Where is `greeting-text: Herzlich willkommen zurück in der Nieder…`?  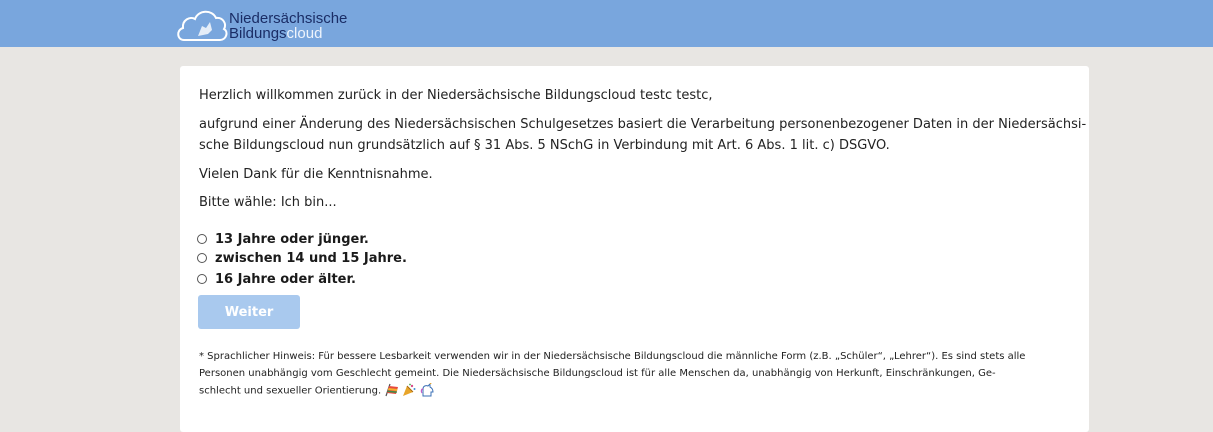 greeting-text: Herzlich willkommen zurück in der Nieder… is located at coordinates (456, 95).